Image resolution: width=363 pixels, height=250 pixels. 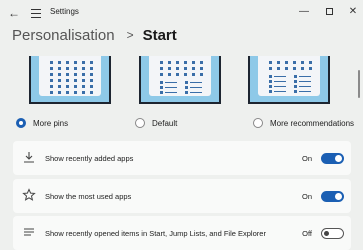 I want to click on scrollbar-thumb, so click(x=359, y=84).